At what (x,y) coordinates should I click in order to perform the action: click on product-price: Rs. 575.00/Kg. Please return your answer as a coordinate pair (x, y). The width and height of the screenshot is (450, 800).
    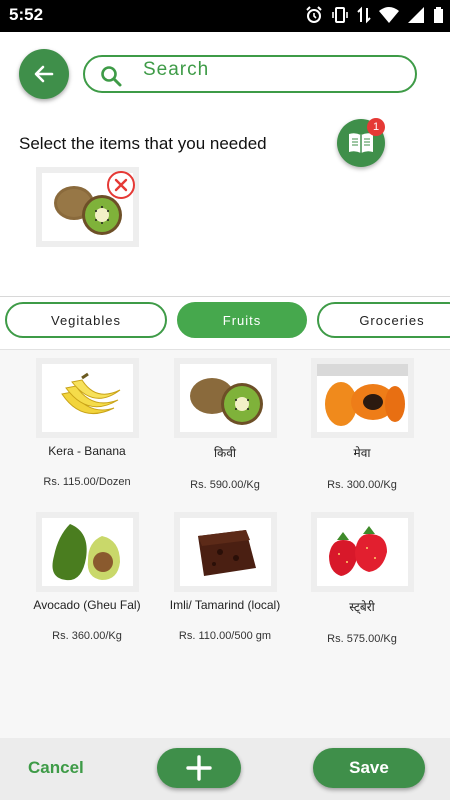
    Looking at the image, I should click on (362, 639).